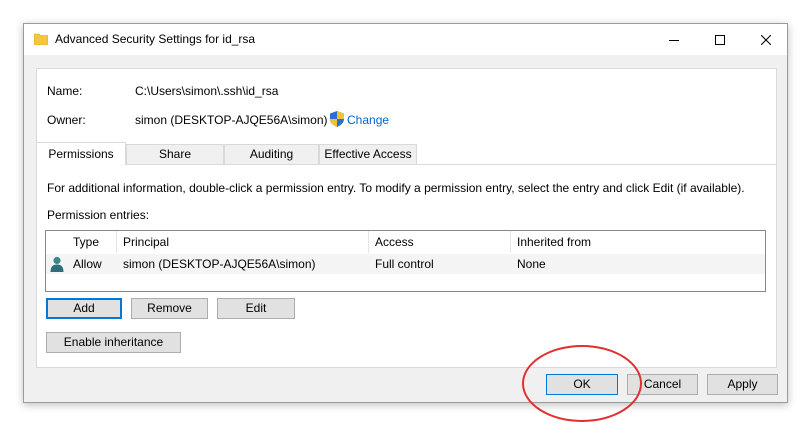 The image size is (812, 437). Describe the element at coordinates (271, 154) in the screenshot. I see `tab-auditing: Auditing` at that location.